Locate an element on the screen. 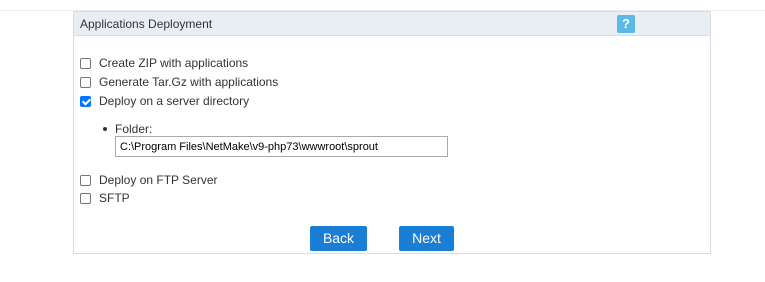 The height and width of the screenshot is (282, 765). create-zip-checkbox is located at coordinates (85, 63).